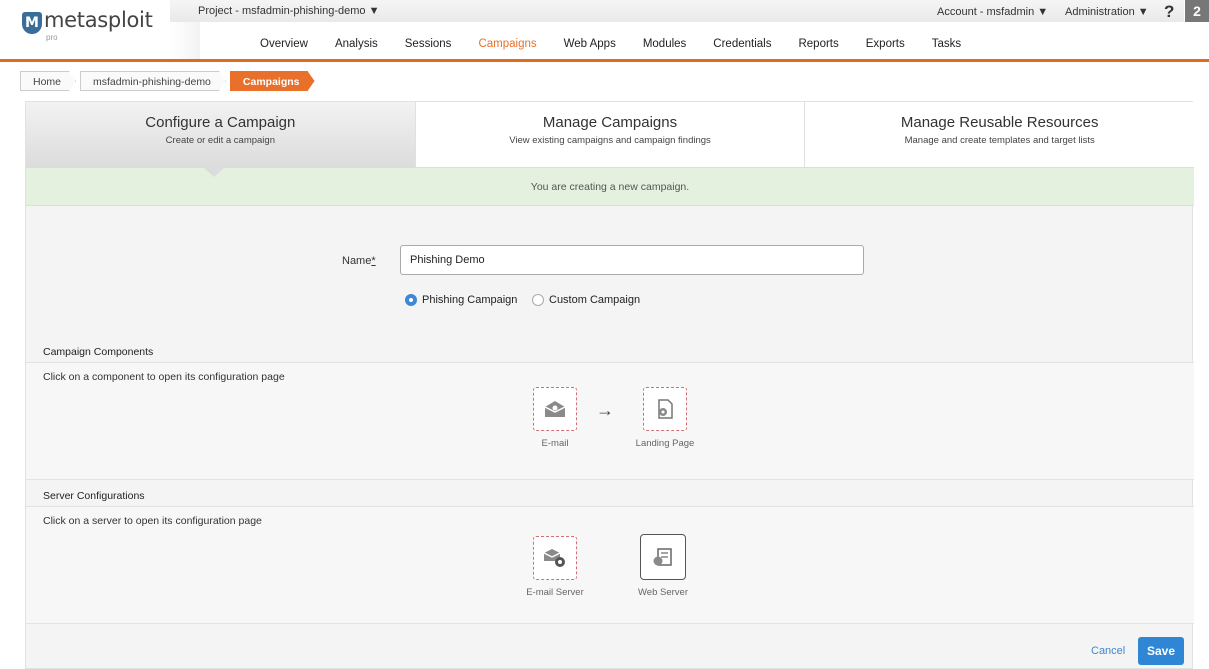  What do you see at coordinates (999, 122) in the screenshot?
I see `tab-title: Manage Reusable Resources` at bounding box center [999, 122].